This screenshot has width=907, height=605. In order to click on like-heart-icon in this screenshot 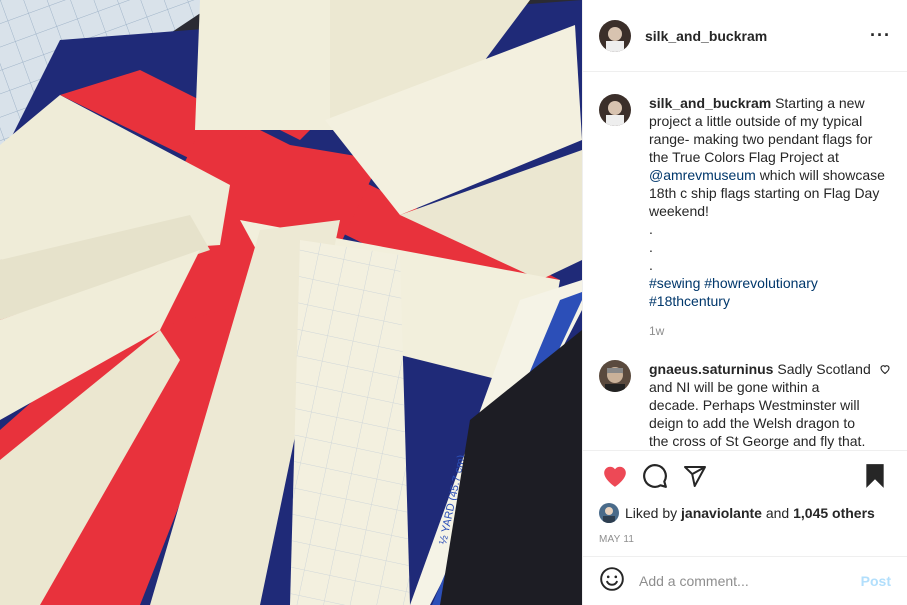, I will do `click(615, 476)`.